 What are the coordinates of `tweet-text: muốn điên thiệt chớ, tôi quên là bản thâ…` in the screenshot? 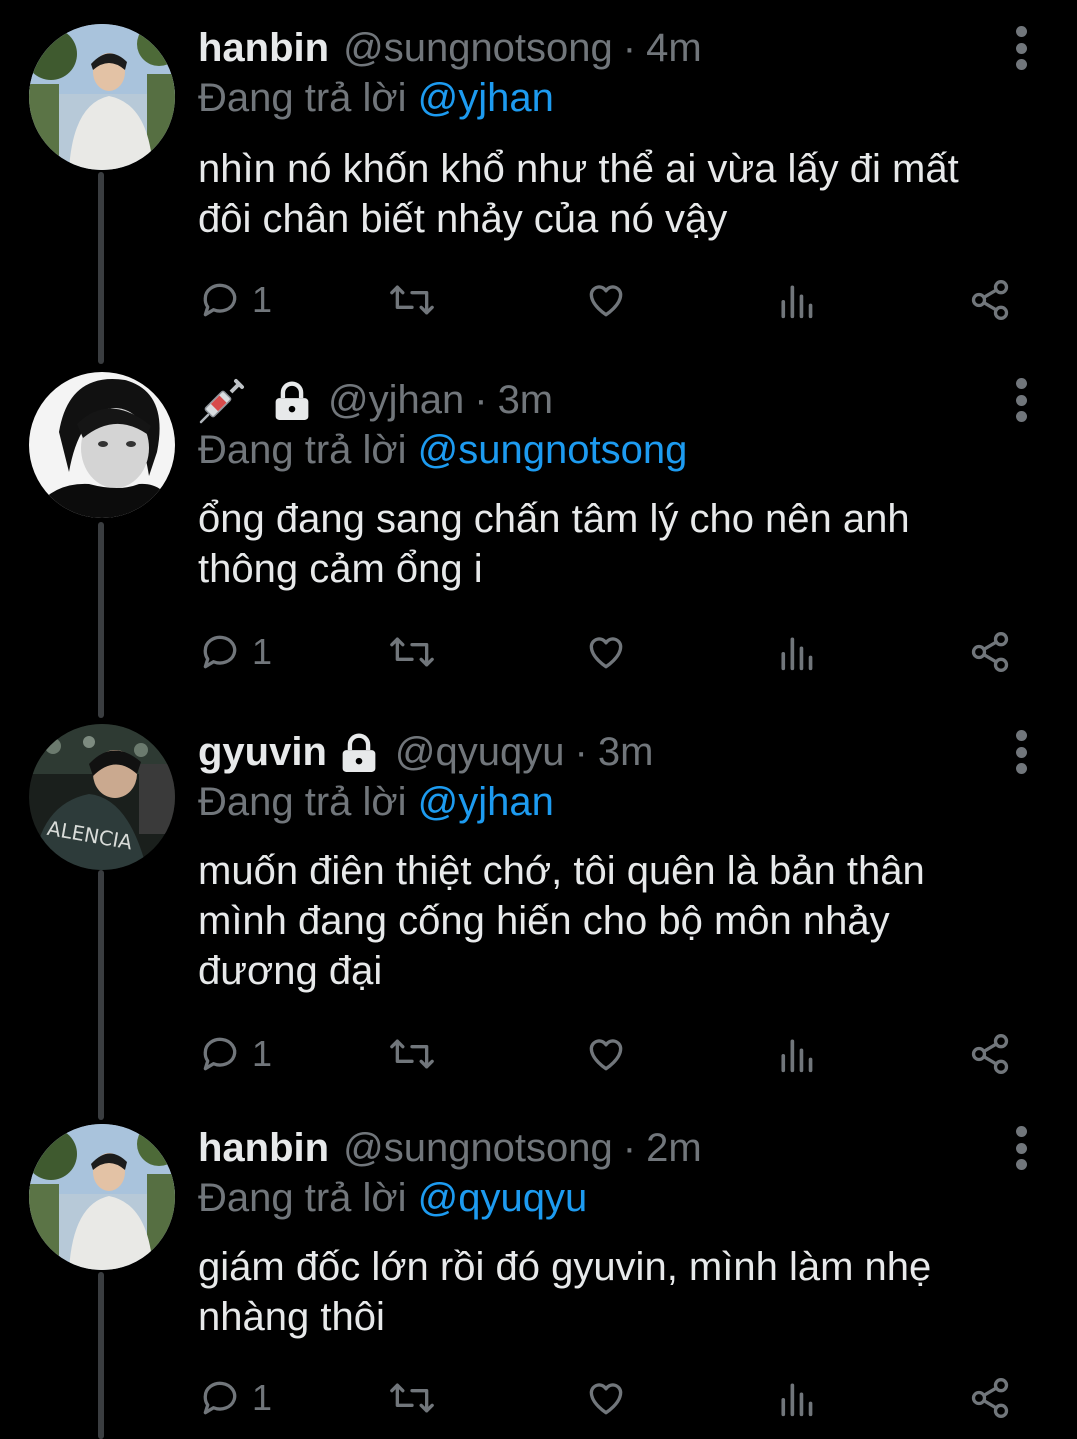 It's located at (613, 921).